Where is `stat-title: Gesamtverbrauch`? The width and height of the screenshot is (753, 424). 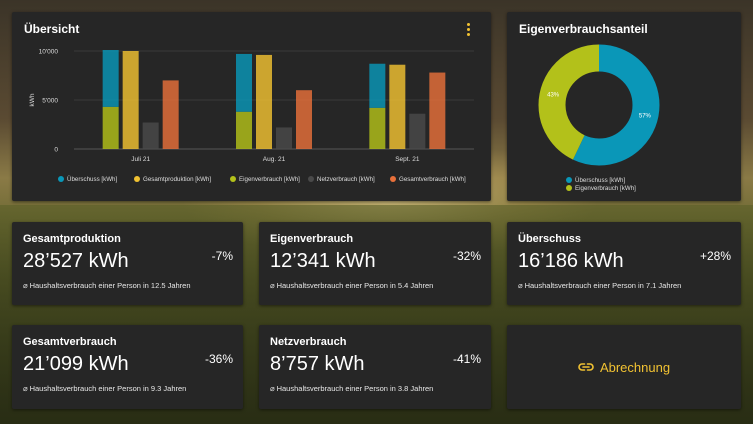
stat-title: Gesamtverbrauch is located at coordinates (70, 342).